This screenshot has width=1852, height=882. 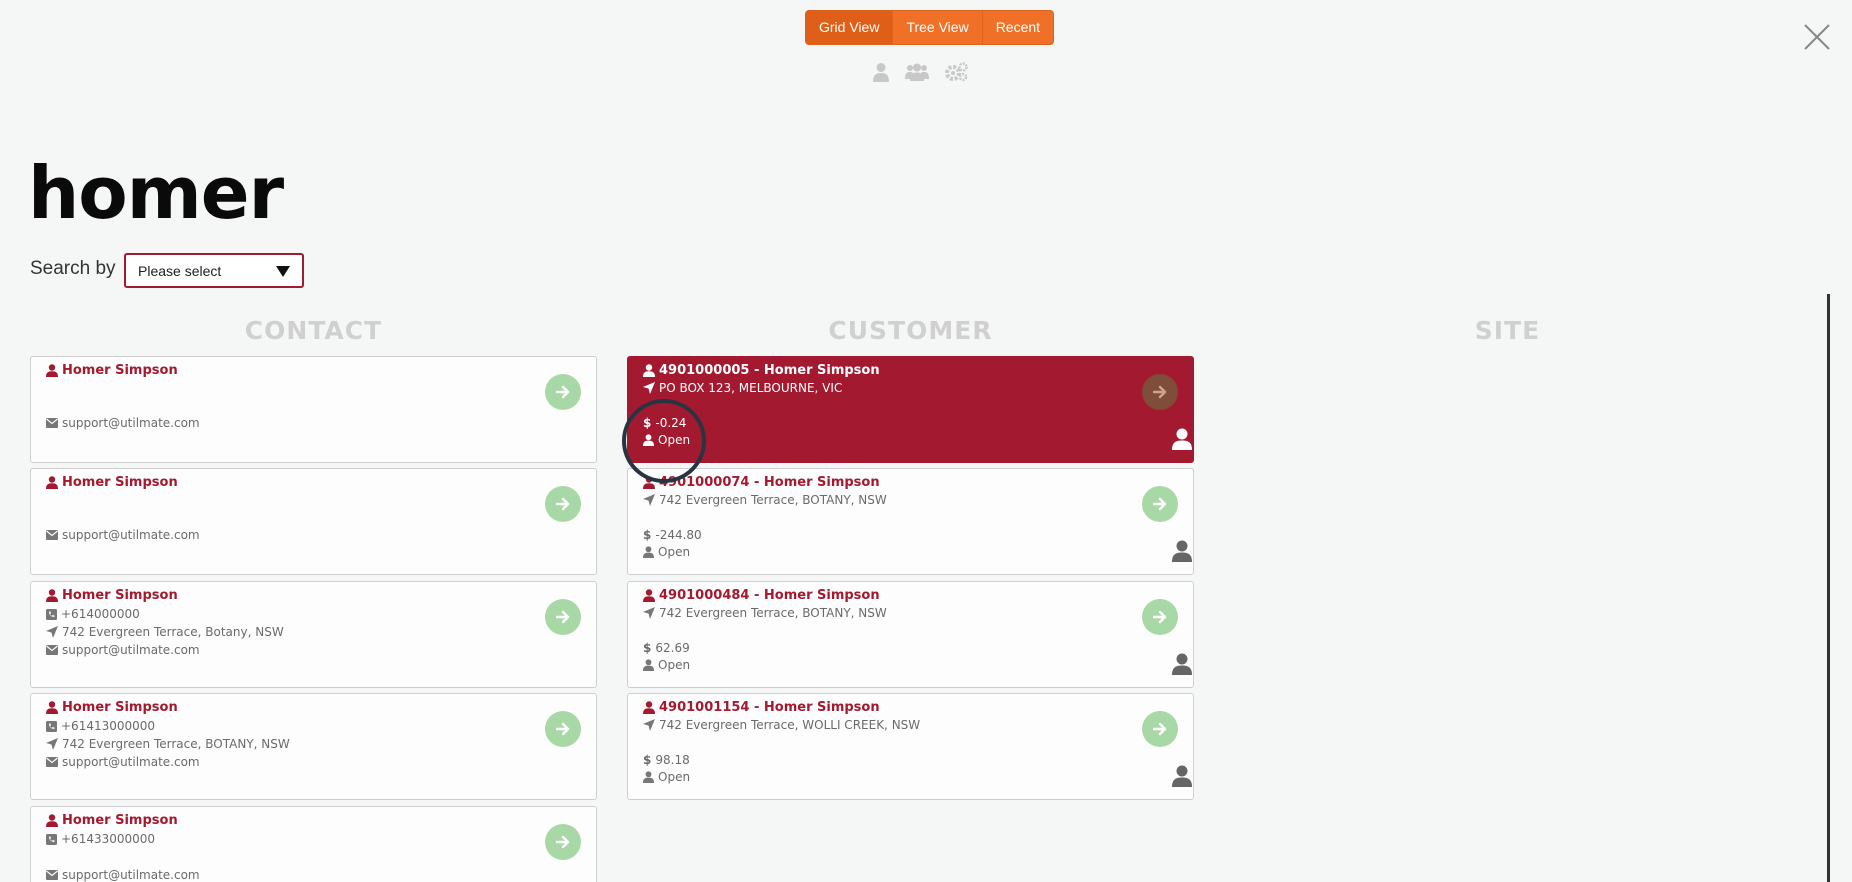 What do you see at coordinates (956, 72) in the screenshot?
I see `cogs-icon` at bounding box center [956, 72].